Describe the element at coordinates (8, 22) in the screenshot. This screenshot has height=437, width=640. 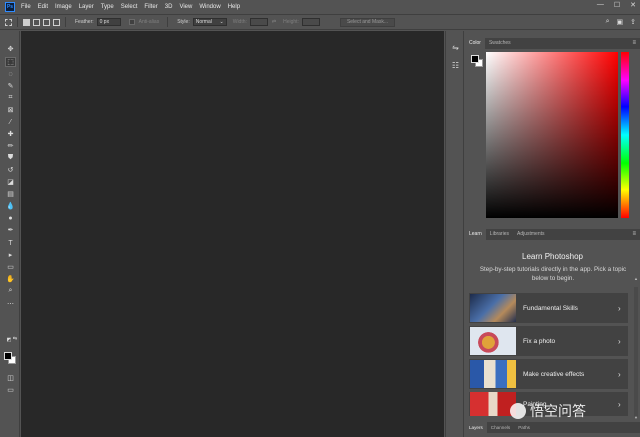
I see `marquee-preset-icon` at that location.